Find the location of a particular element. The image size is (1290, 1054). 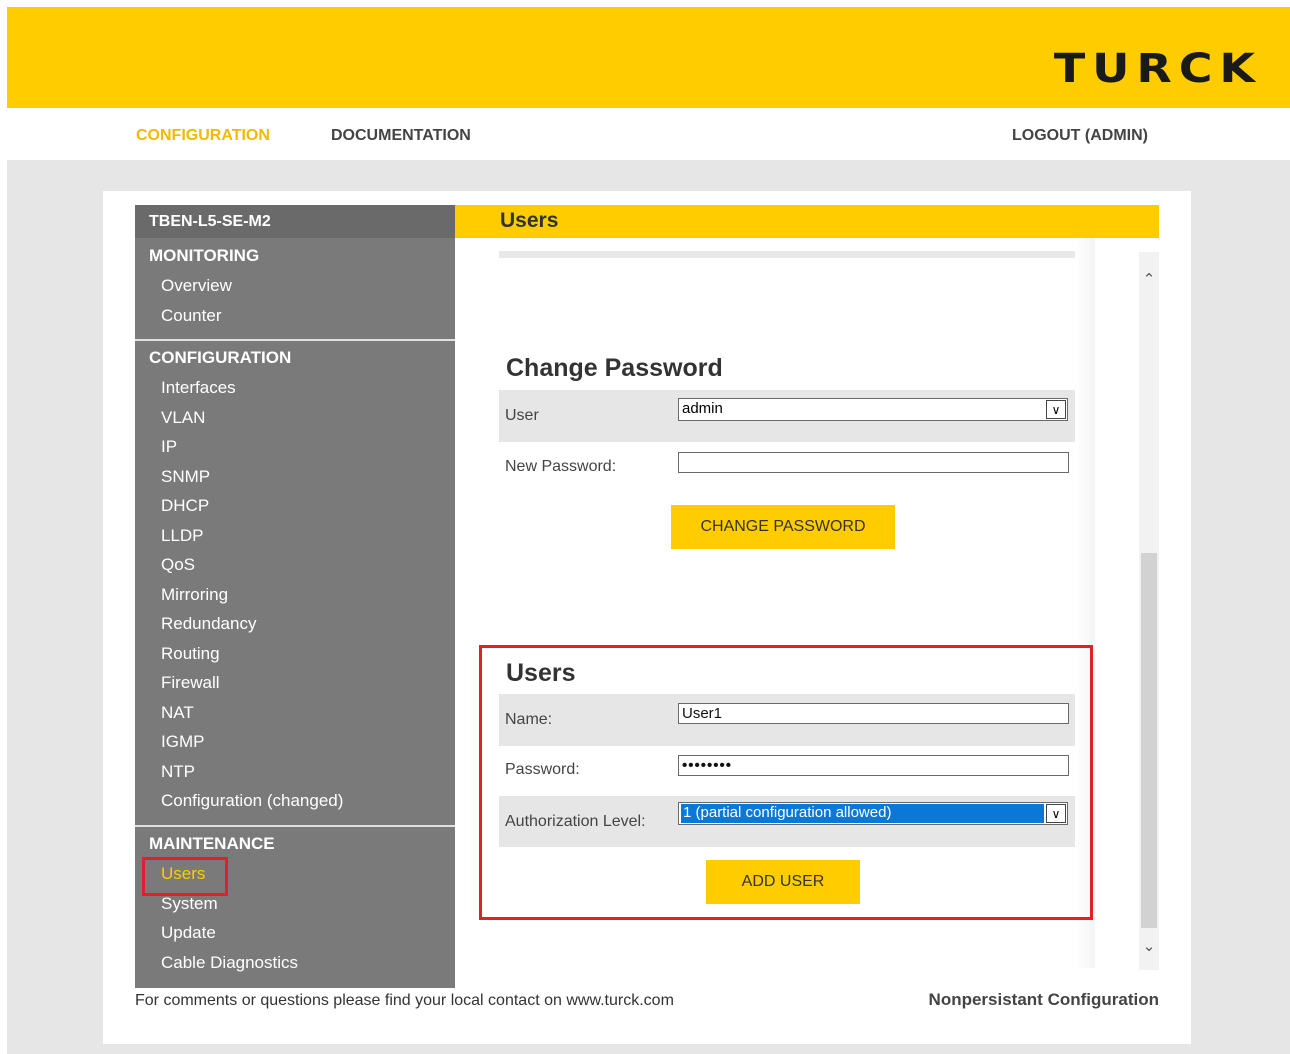

users-menu-highlight is located at coordinates (185, 876).